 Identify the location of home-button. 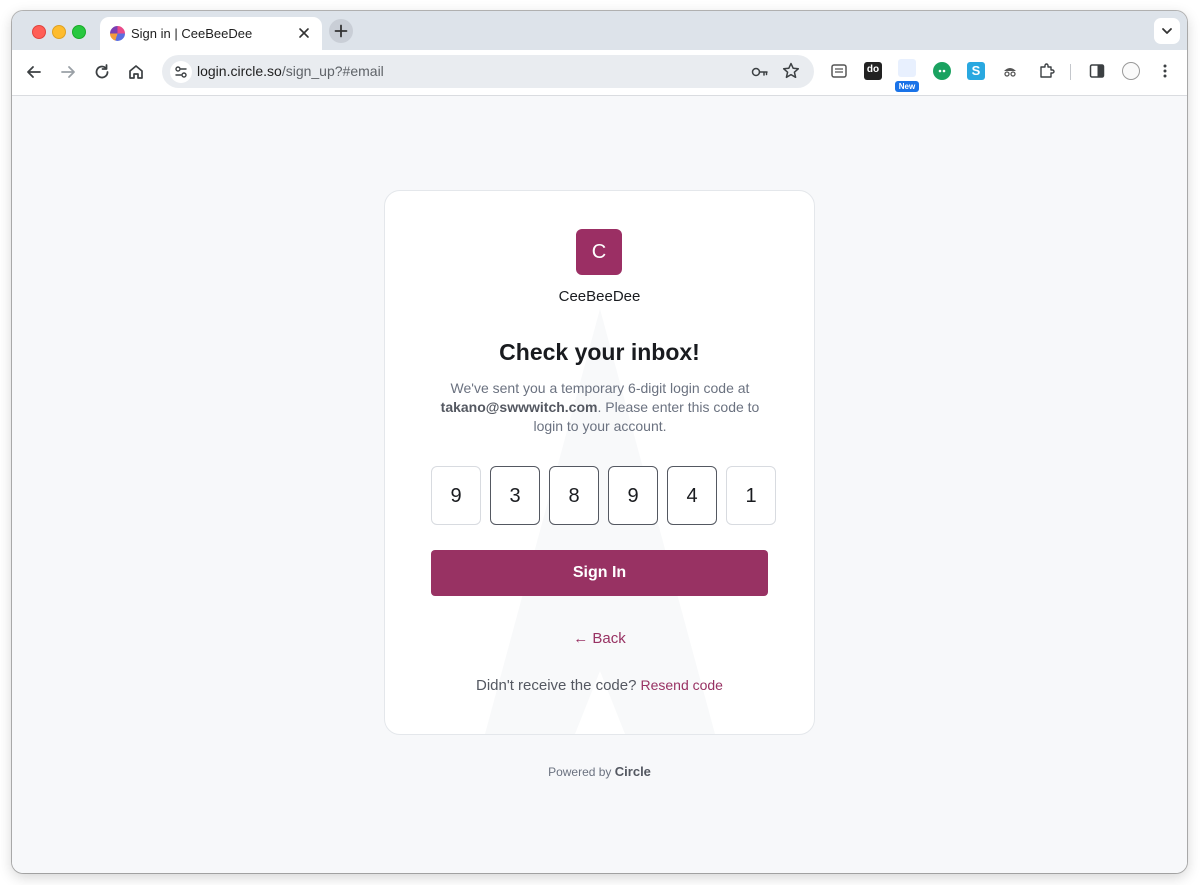
(136, 72).